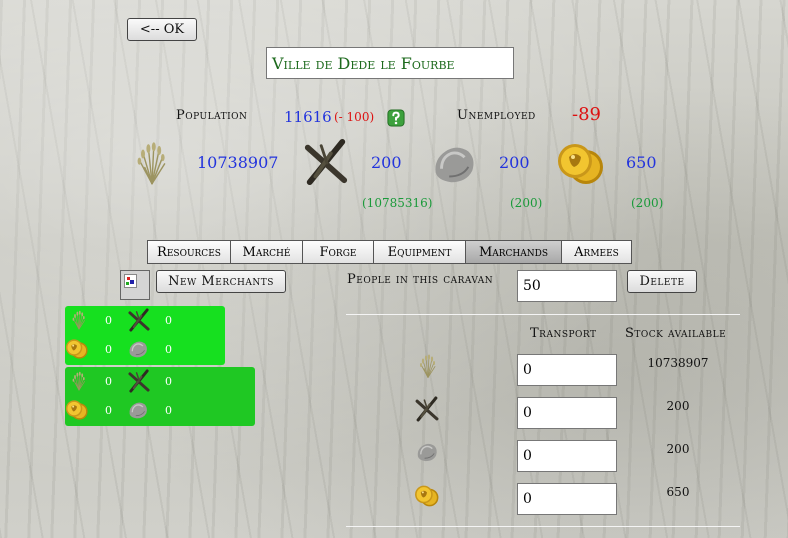 This screenshot has width=788, height=538. I want to click on tab-marchands: Marchands, so click(514, 252).